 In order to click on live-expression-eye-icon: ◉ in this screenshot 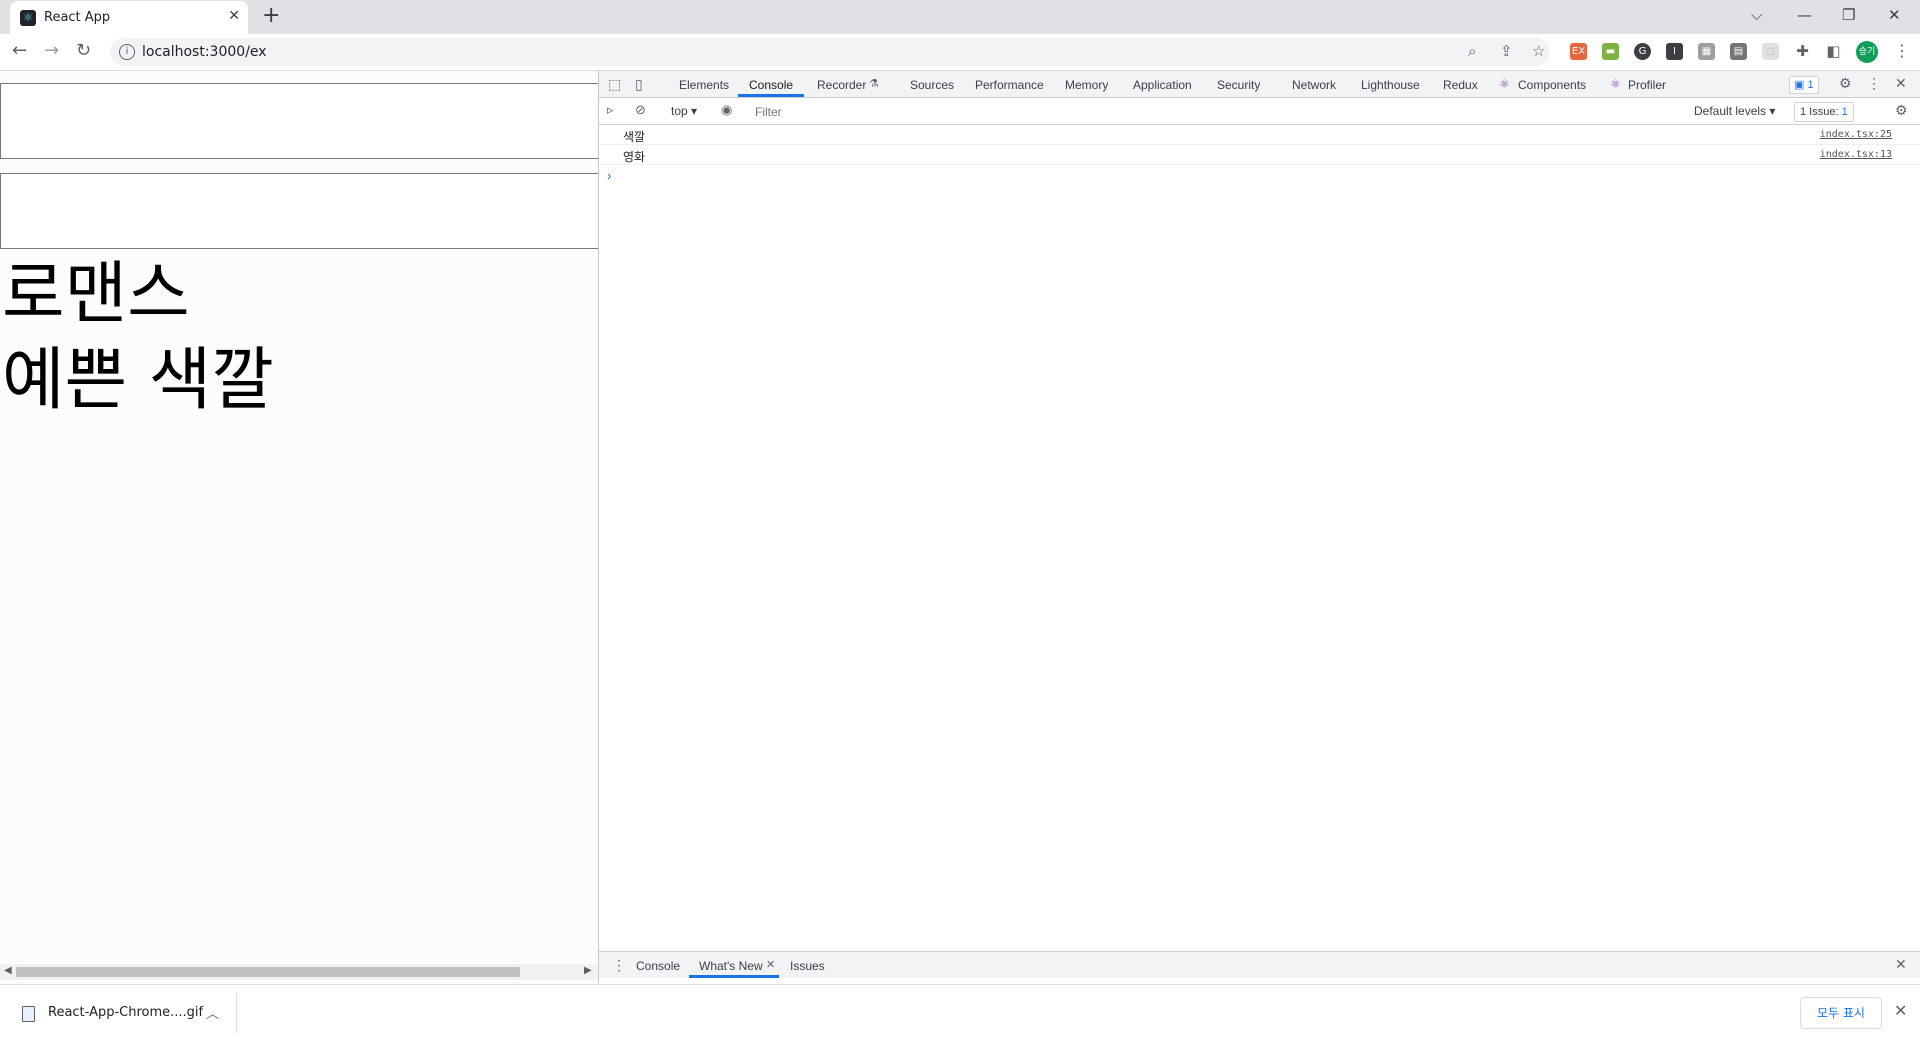, I will do `click(726, 110)`.